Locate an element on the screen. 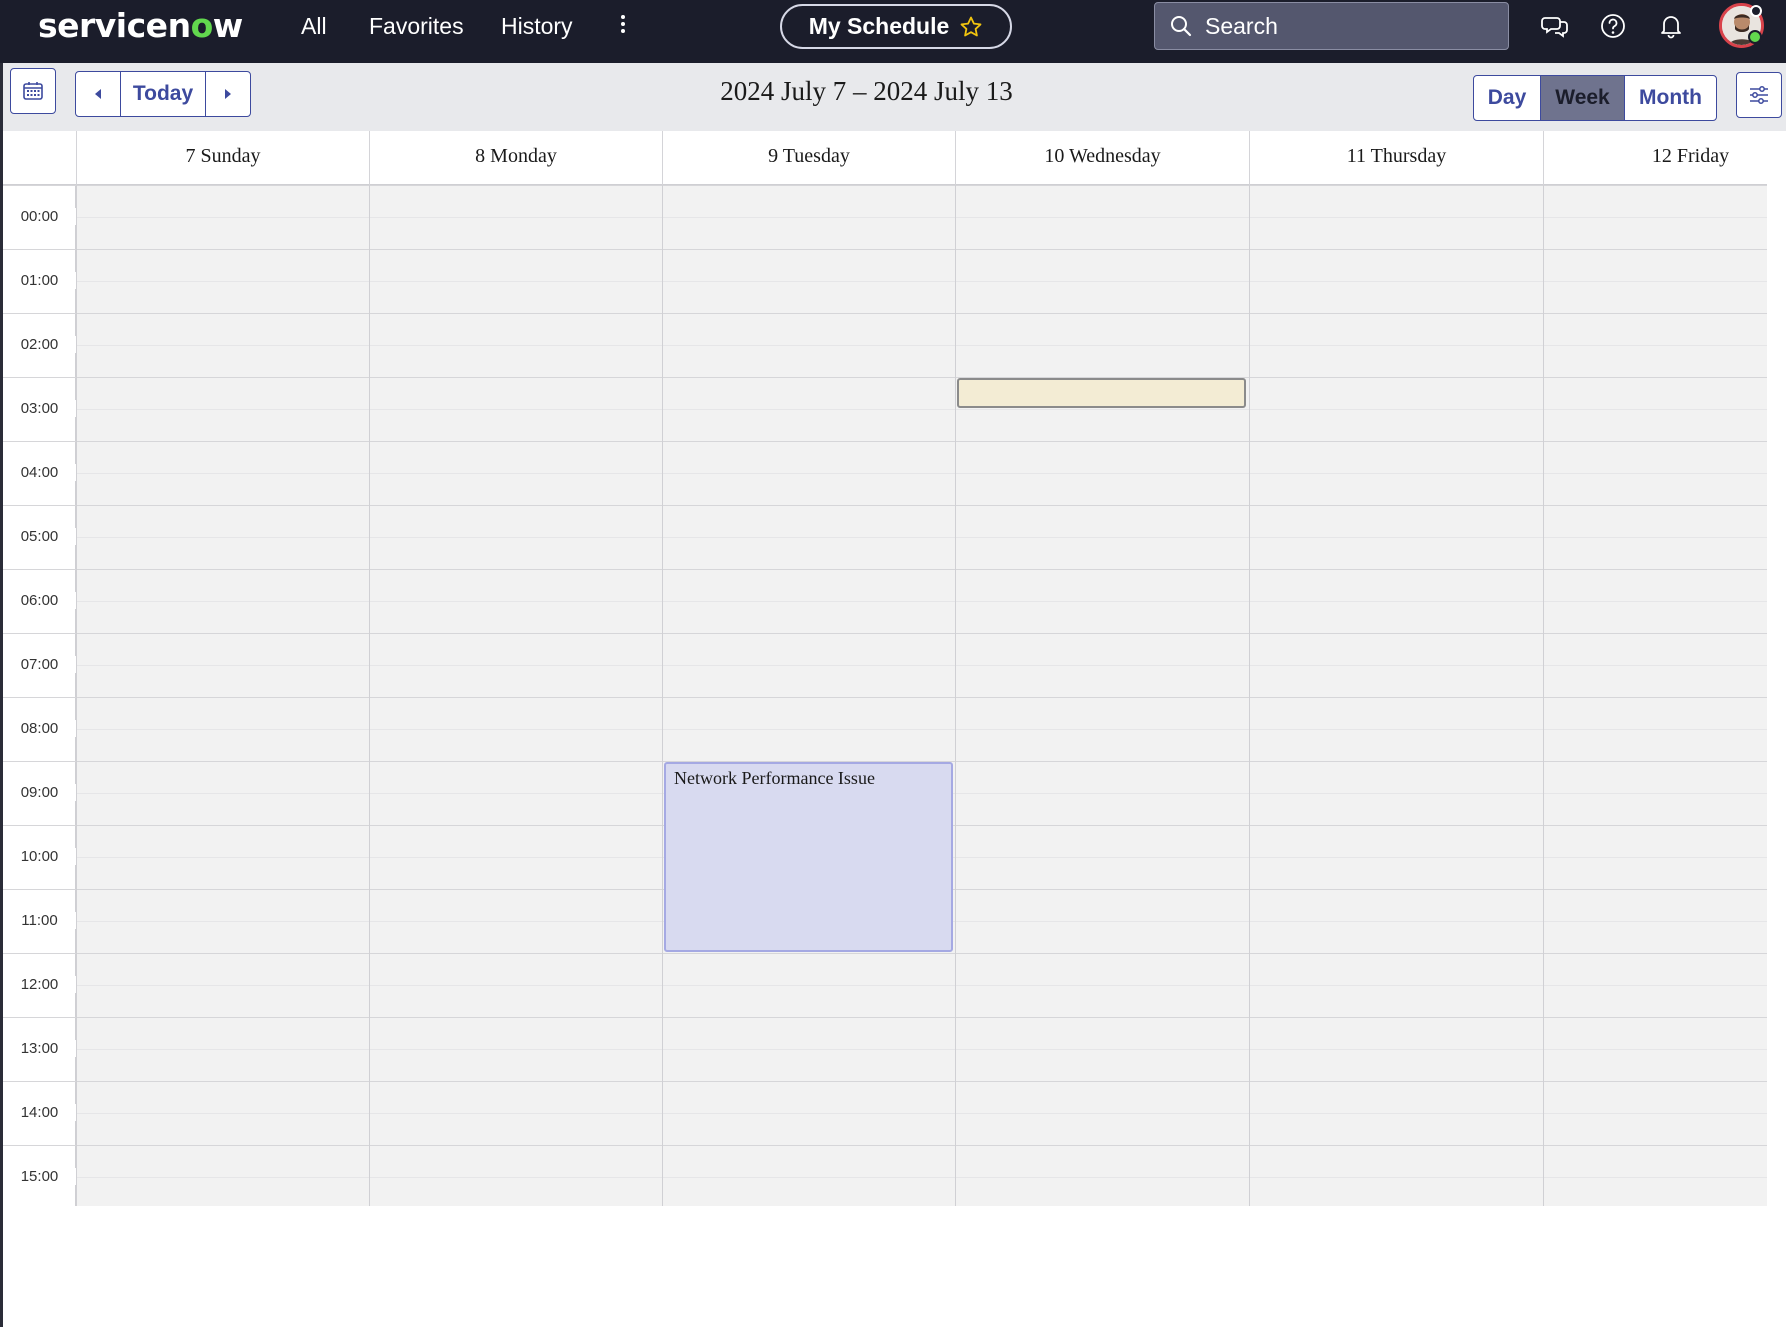  search-input is located at coordinates (1350, 26).